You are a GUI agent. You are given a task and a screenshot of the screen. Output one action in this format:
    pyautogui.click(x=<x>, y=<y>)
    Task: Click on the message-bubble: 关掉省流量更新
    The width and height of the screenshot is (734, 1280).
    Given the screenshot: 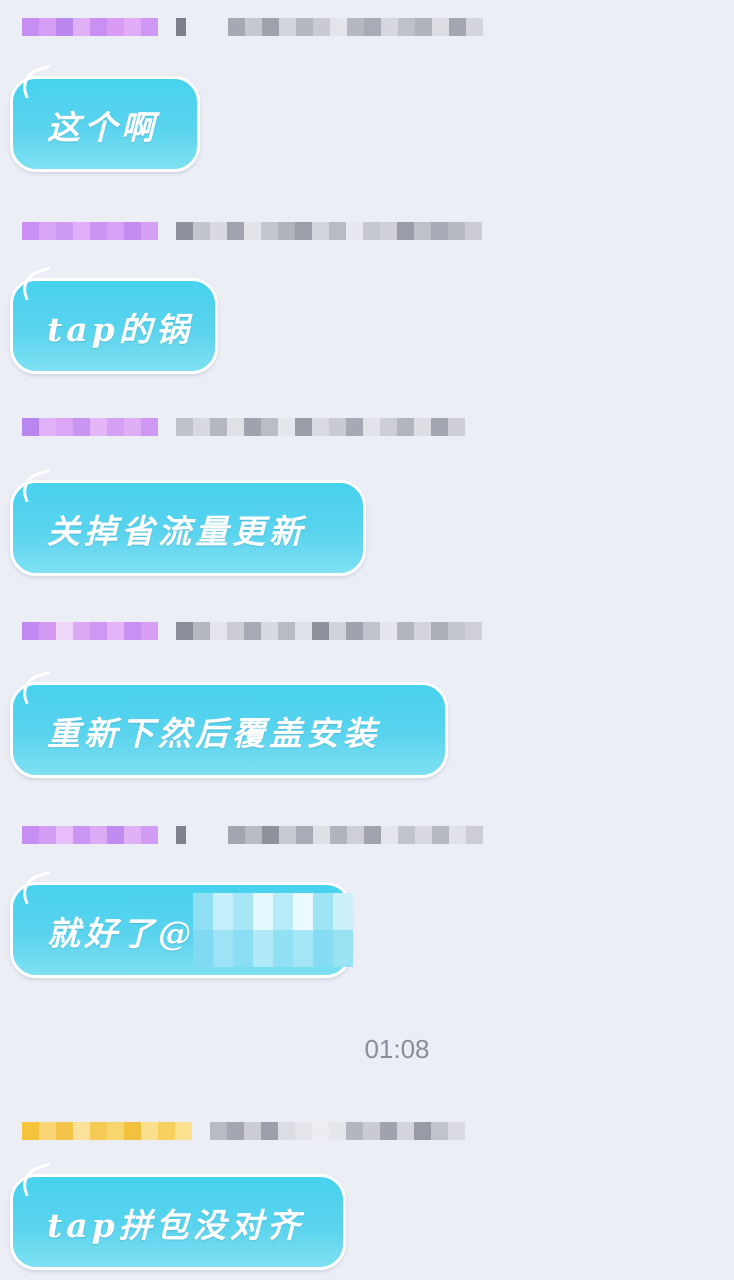 What is the action you would take?
    pyautogui.click(x=188, y=528)
    